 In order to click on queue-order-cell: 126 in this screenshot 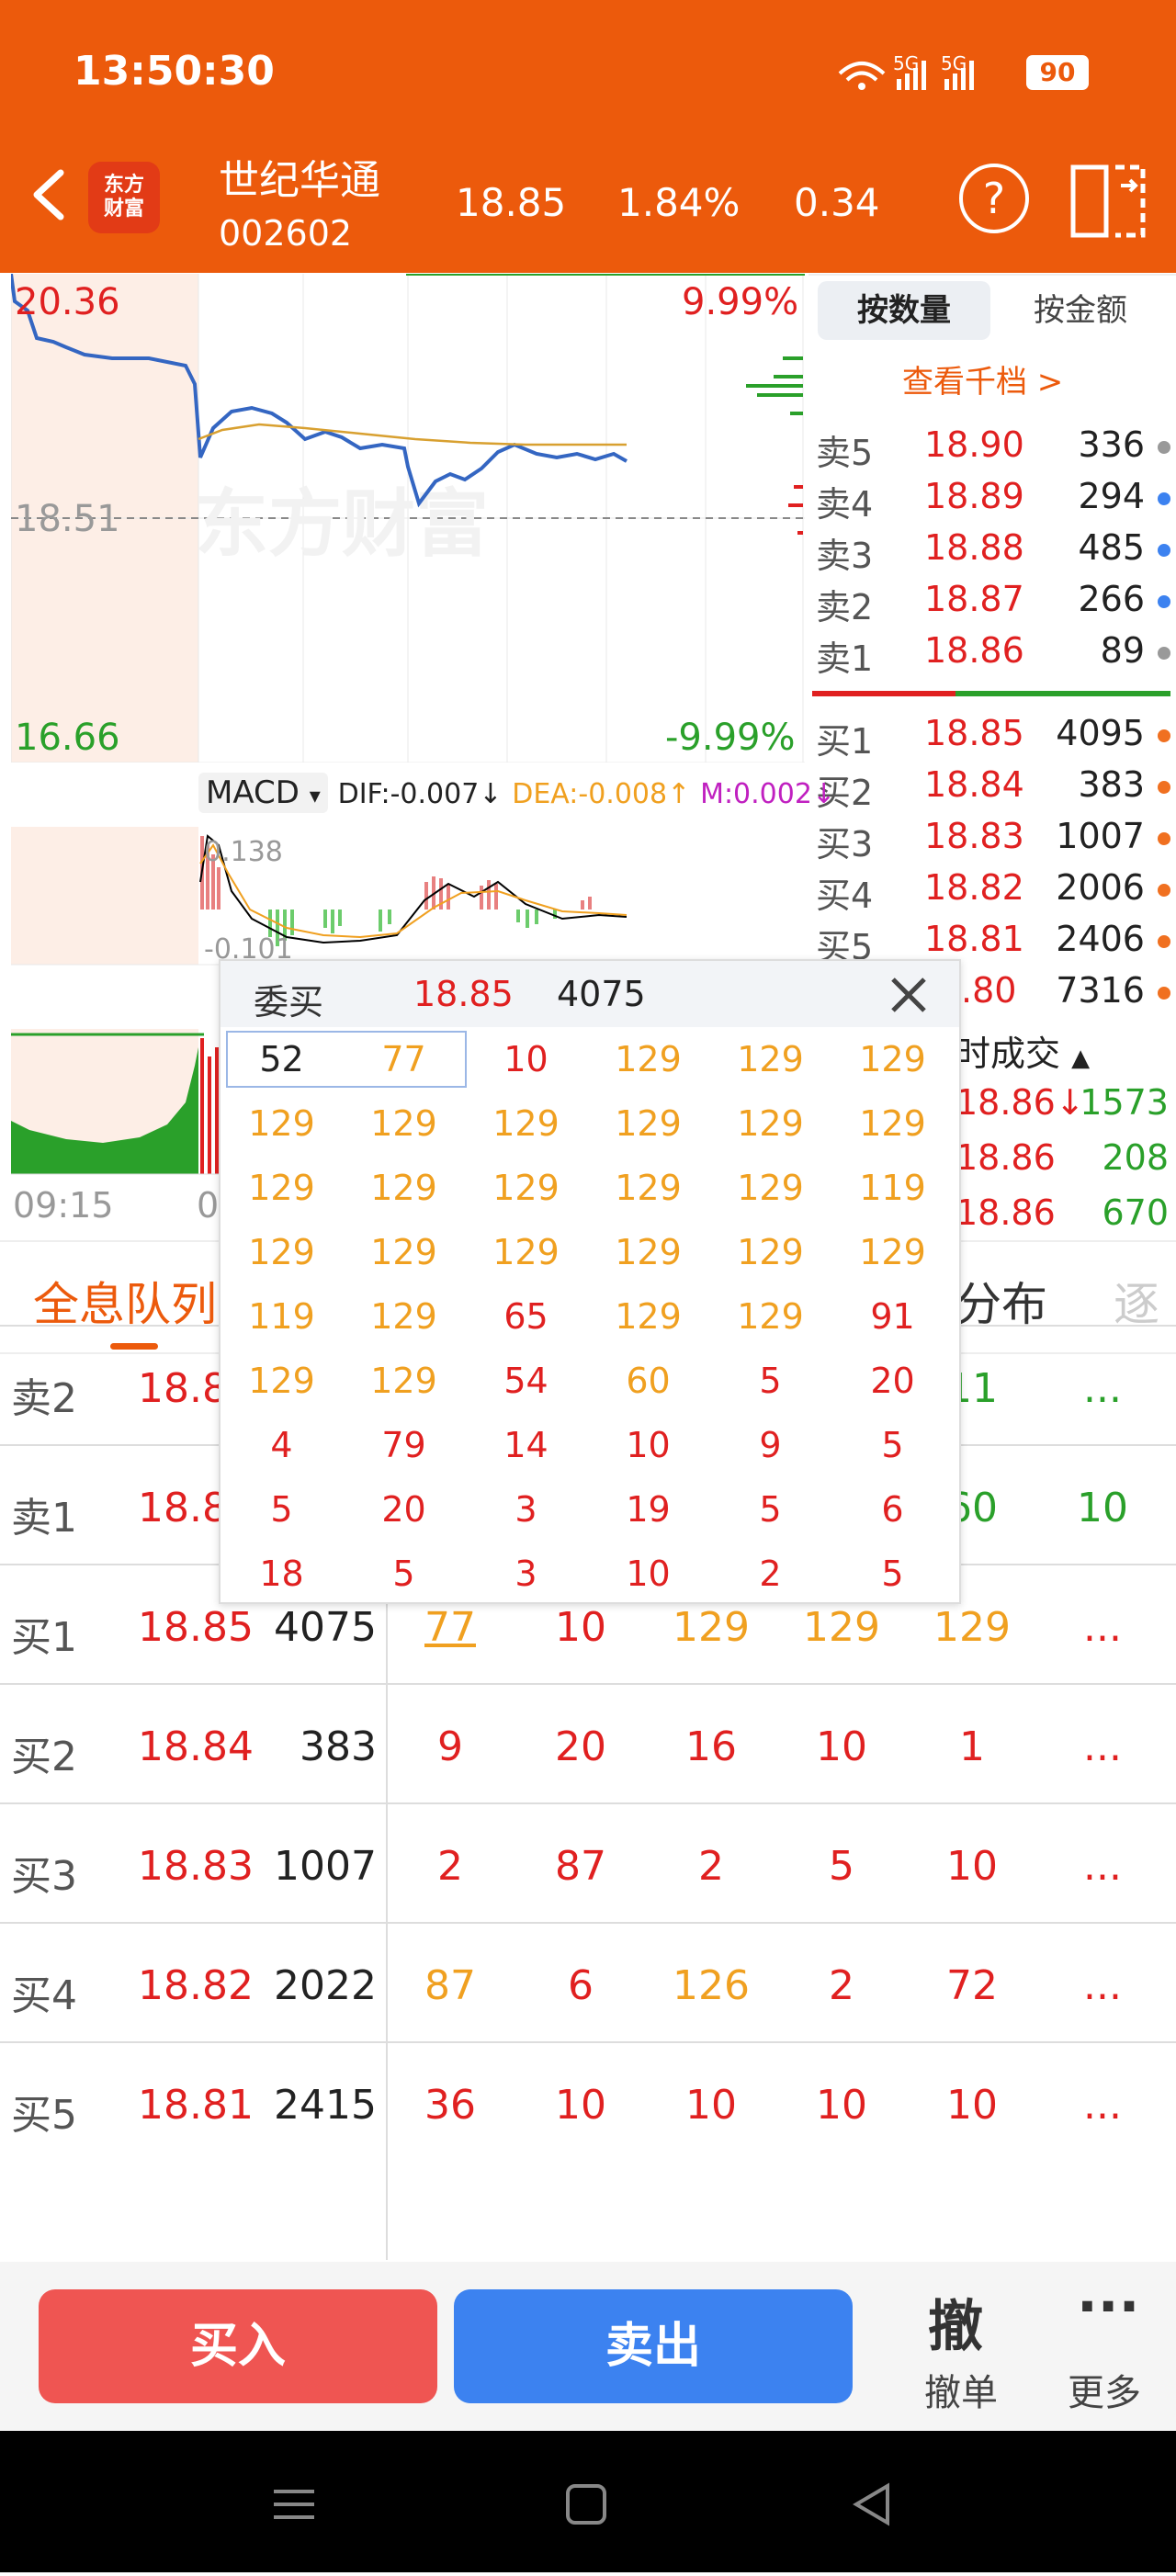, I will do `click(711, 1985)`.